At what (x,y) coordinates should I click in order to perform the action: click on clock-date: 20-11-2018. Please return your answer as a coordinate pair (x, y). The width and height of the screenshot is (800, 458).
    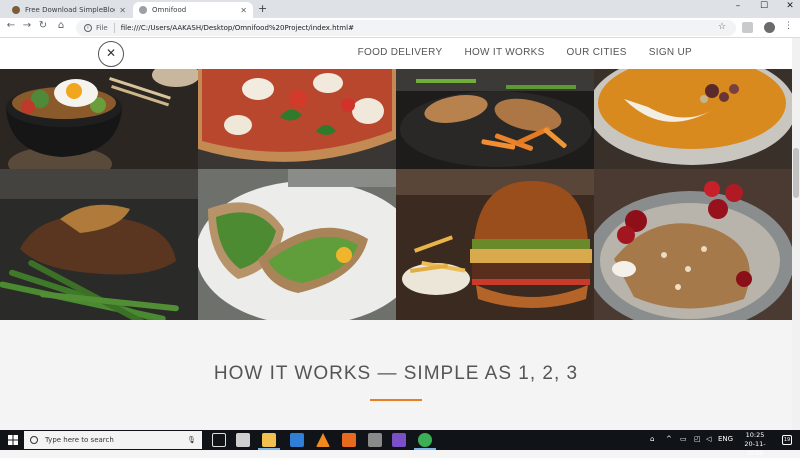
    Looking at the image, I should click on (755, 448).